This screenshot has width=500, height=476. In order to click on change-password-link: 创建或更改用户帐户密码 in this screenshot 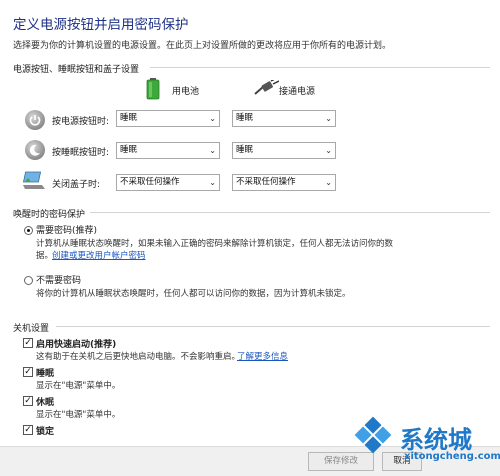, I will do `click(99, 255)`.